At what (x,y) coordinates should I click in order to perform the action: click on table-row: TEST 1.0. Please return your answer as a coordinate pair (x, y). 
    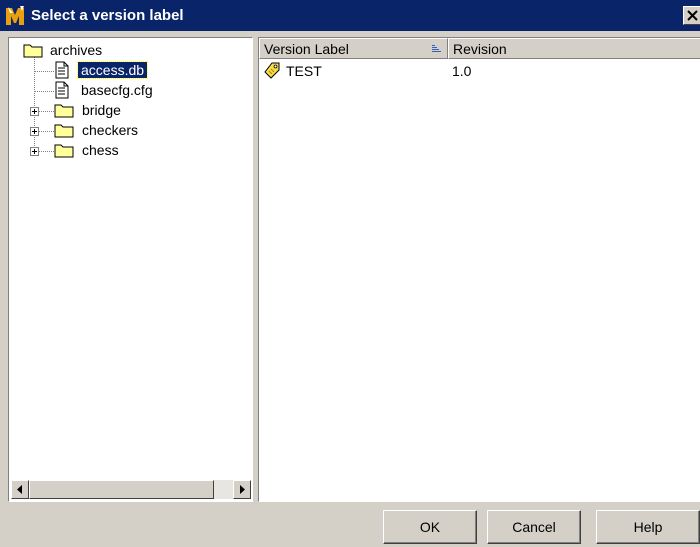
    Looking at the image, I should click on (479, 71).